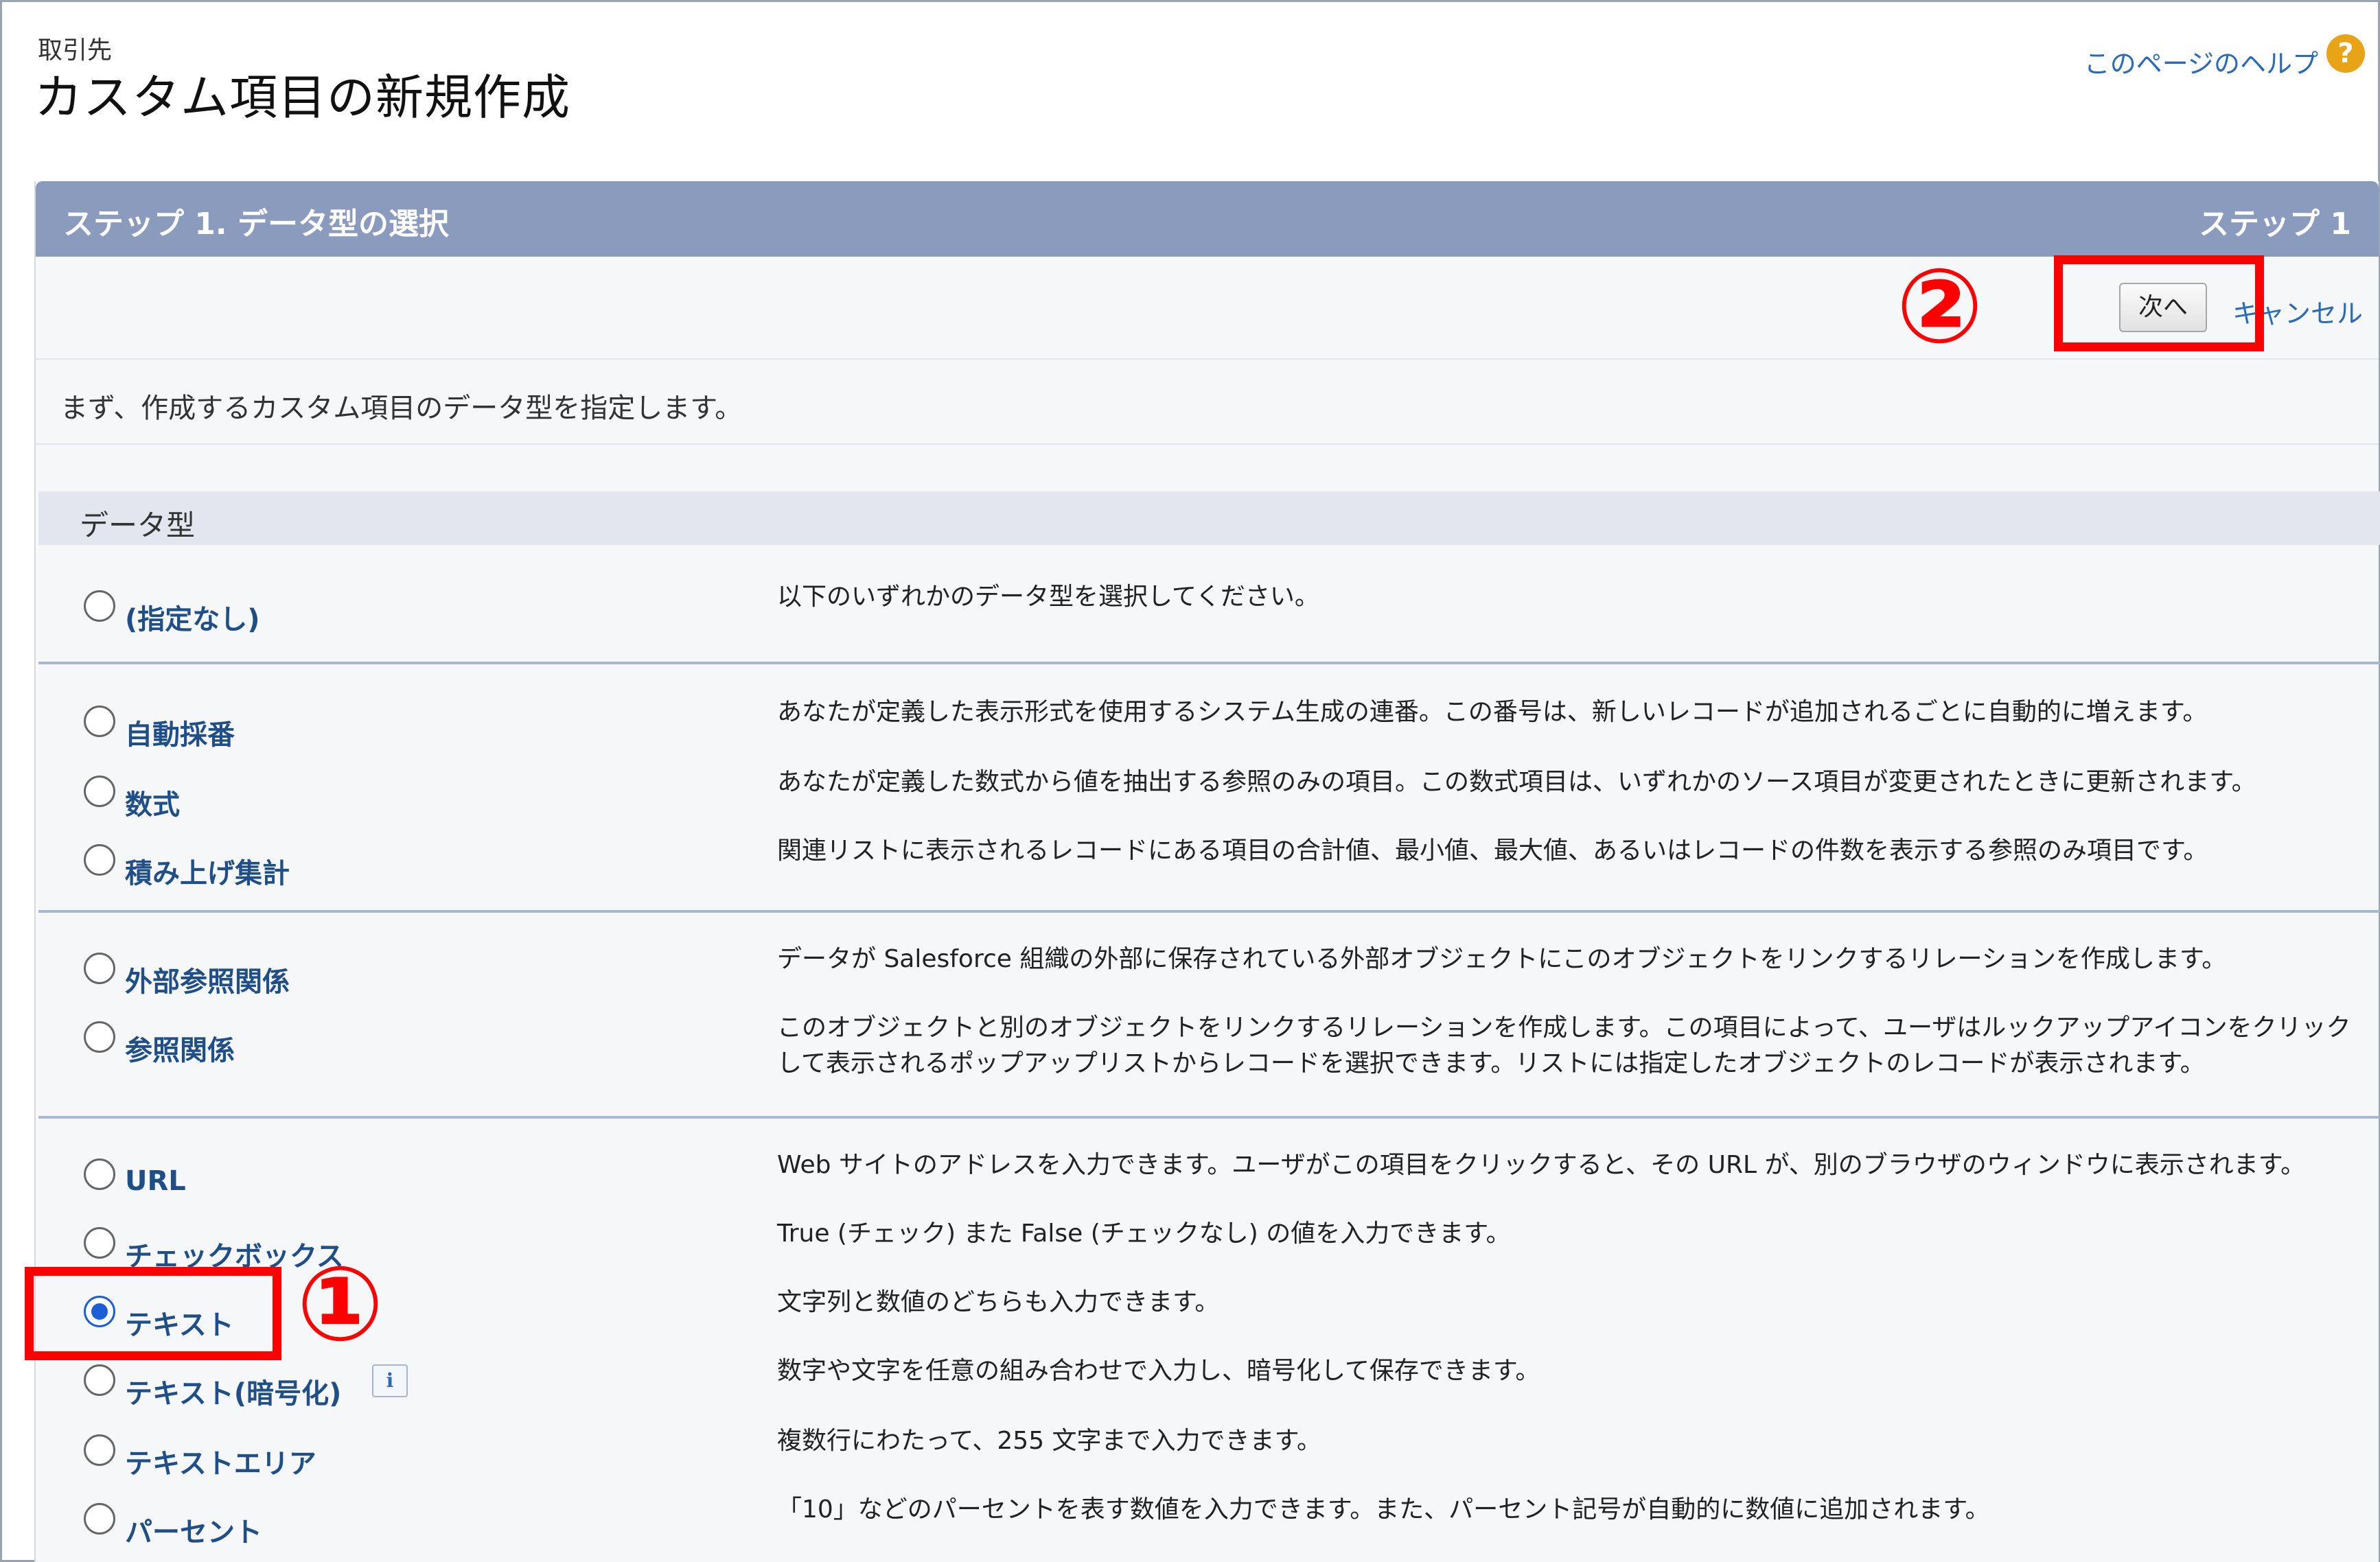  Describe the element at coordinates (1048, 597) in the screenshot. I see `option-description: 以下のいずれかのデータ型を選択してください。` at that location.